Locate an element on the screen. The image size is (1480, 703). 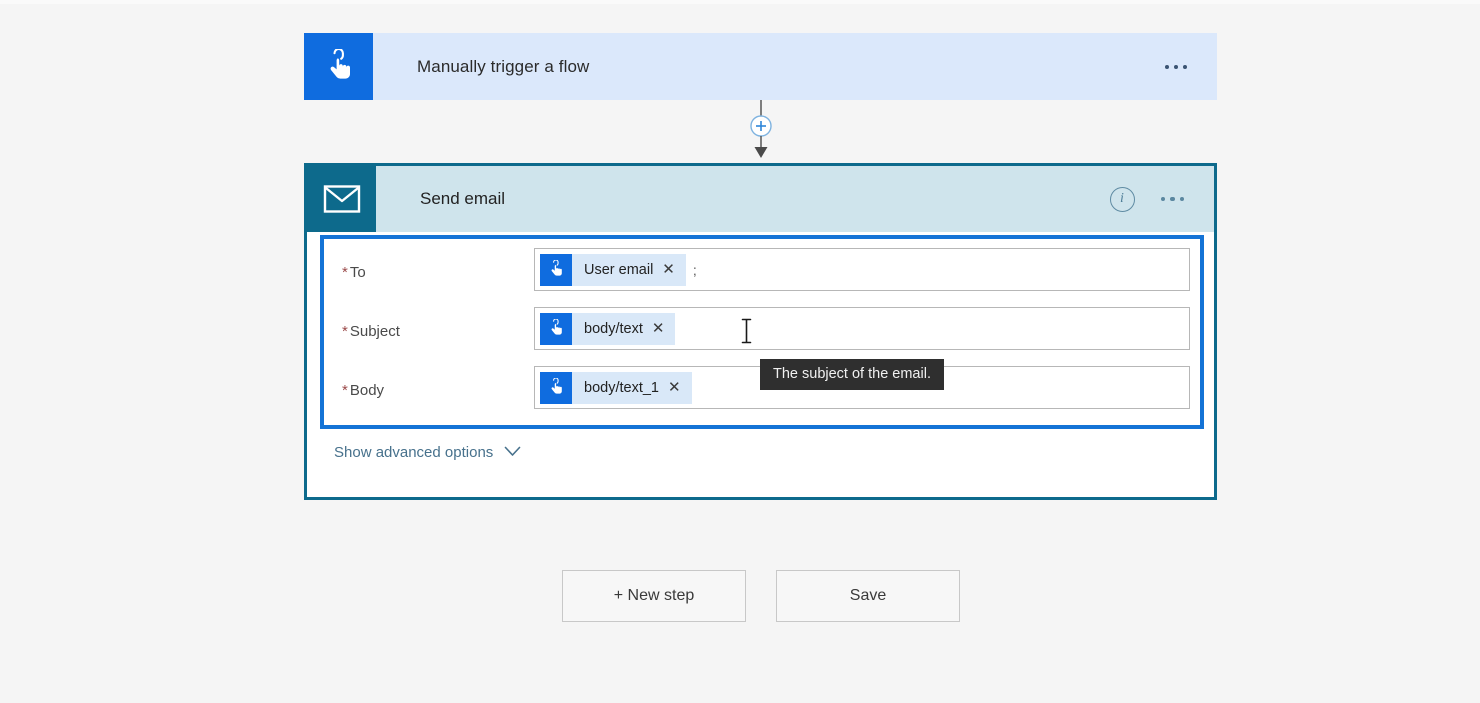
field-tooltip: The subject of the email. is located at coordinates (852, 374).